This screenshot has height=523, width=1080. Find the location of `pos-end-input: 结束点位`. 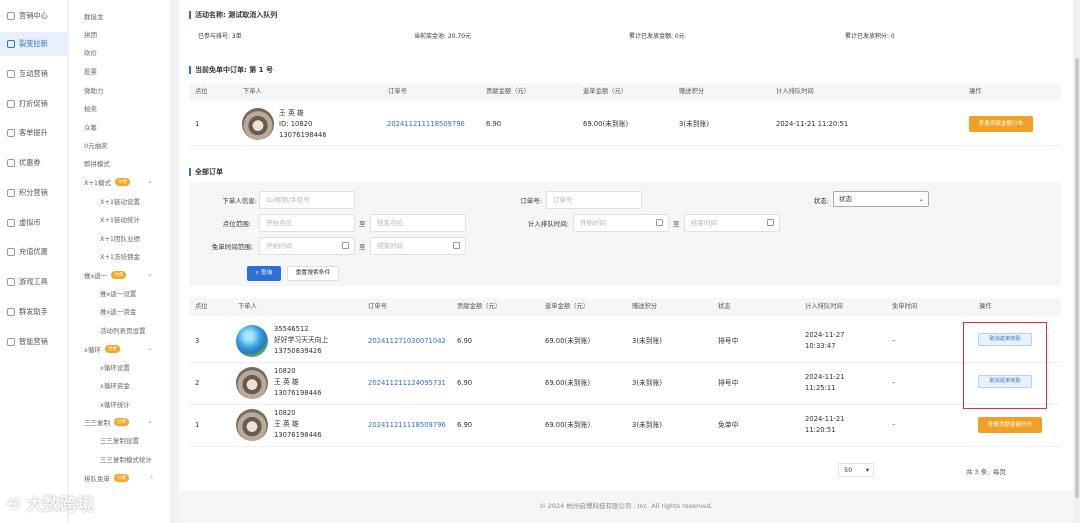

pos-end-input: 结束点位 is located at coordinates (418, 223).